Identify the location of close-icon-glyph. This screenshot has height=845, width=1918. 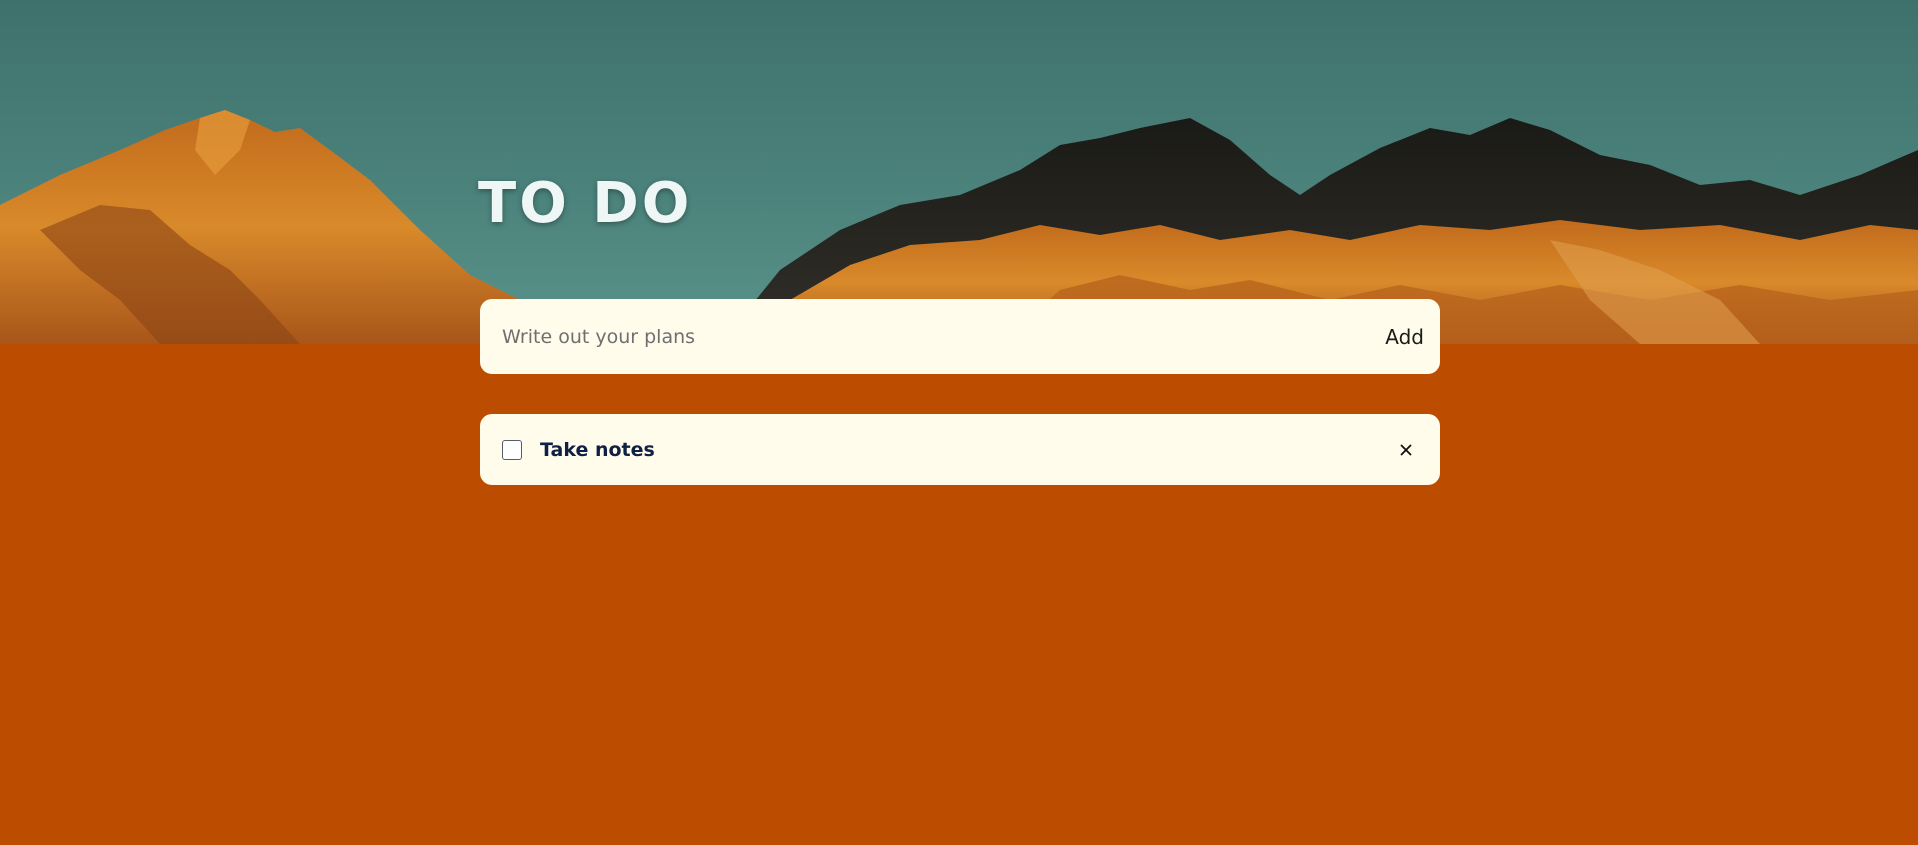
(1406, 449).